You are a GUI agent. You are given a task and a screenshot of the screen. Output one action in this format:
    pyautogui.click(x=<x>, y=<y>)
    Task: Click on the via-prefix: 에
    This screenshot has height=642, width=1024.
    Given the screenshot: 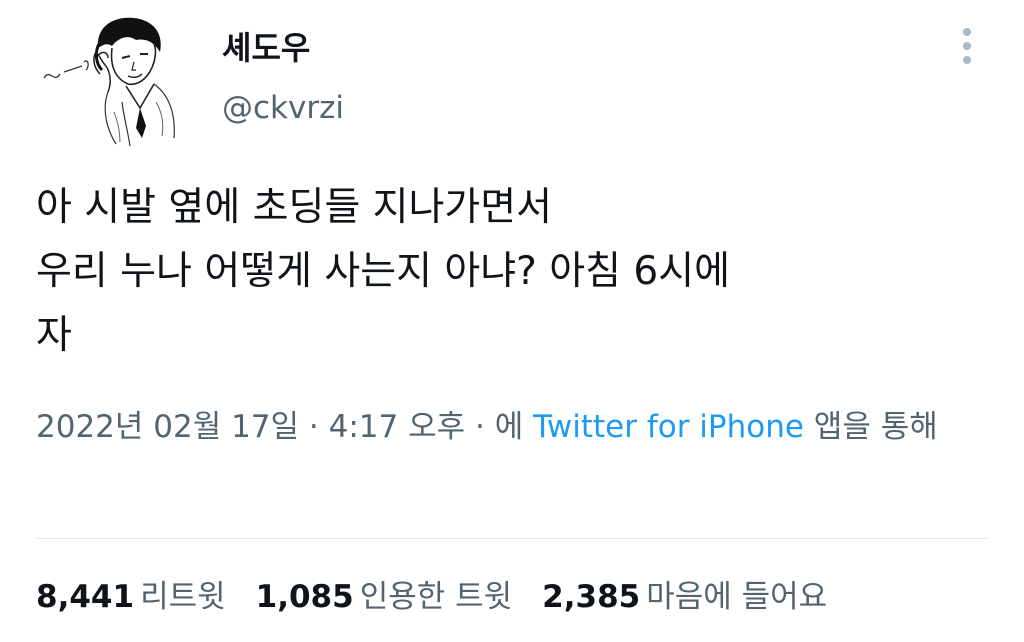 What is the action you would take?
    pyautogui.click(x=514, y=427)
    